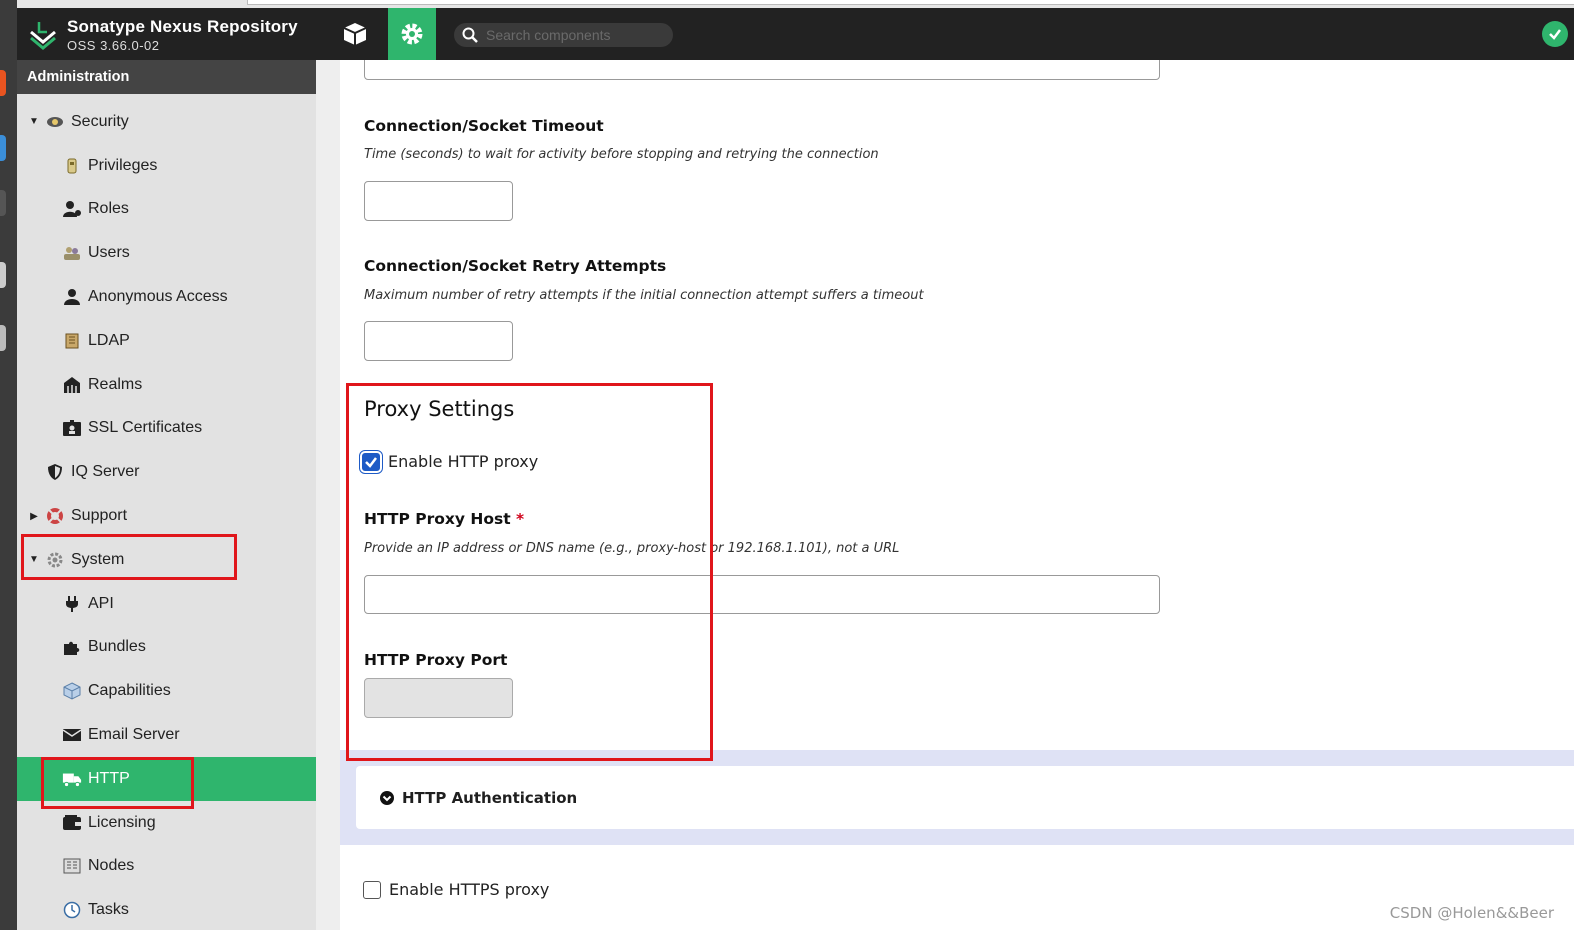  I want to click on enable-http-proxy-checkbox: Enable HTTP proxy, so click(450, 461).